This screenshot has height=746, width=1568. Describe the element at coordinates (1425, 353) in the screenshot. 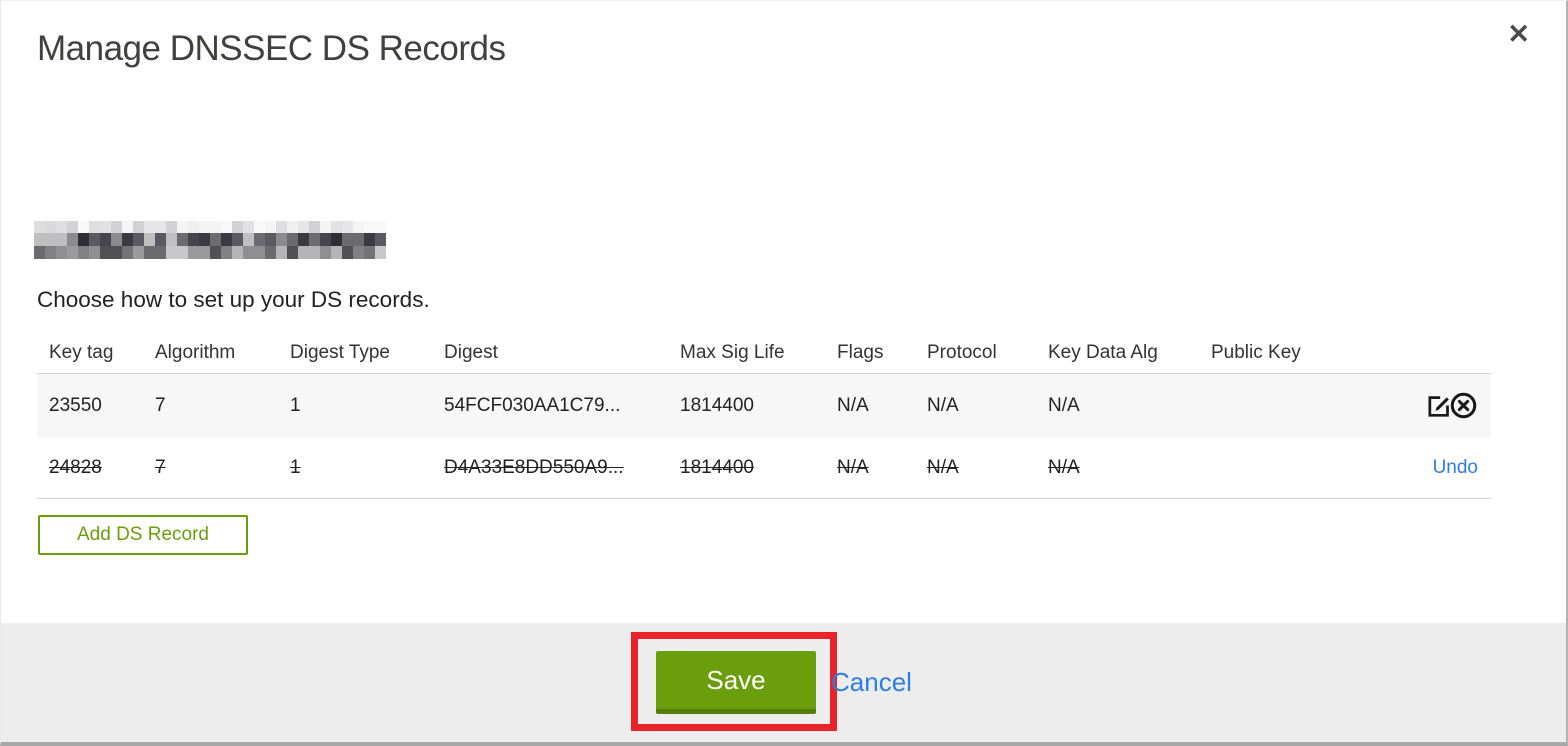

I see `column-actions` at that location.